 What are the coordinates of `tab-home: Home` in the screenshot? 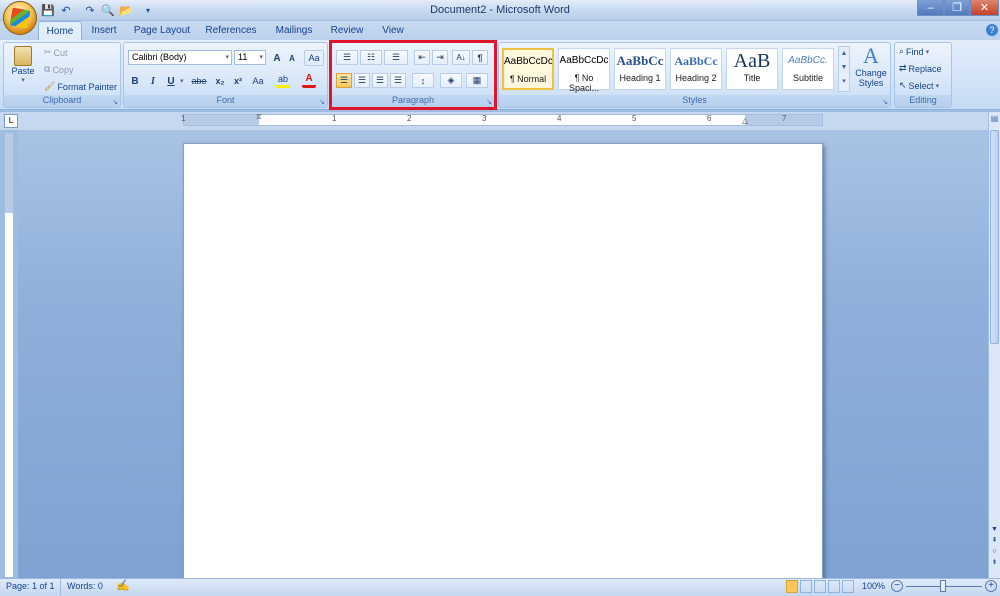 It's located at (60, 30).